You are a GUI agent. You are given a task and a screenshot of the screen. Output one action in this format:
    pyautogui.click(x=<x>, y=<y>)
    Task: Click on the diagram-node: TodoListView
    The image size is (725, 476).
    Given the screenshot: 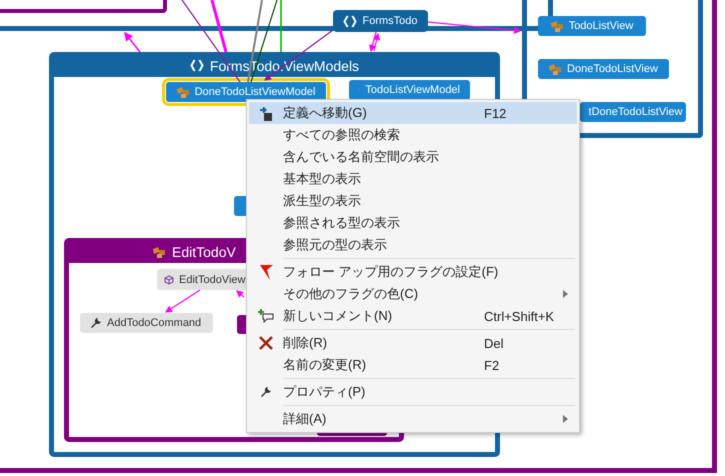 What is the action you would take?
    pyautogui.click(x=592, y=26)
    